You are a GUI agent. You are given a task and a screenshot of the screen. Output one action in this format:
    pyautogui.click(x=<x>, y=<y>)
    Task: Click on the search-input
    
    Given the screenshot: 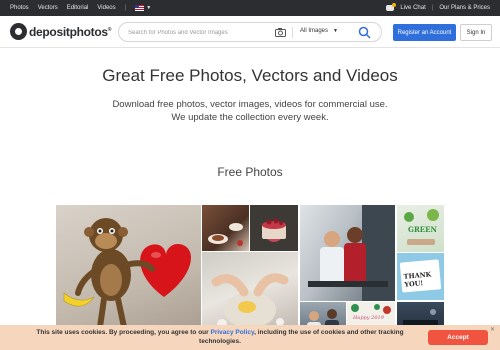 What is the action you would take?
    pyautogui.click(x=198, y=32)
    